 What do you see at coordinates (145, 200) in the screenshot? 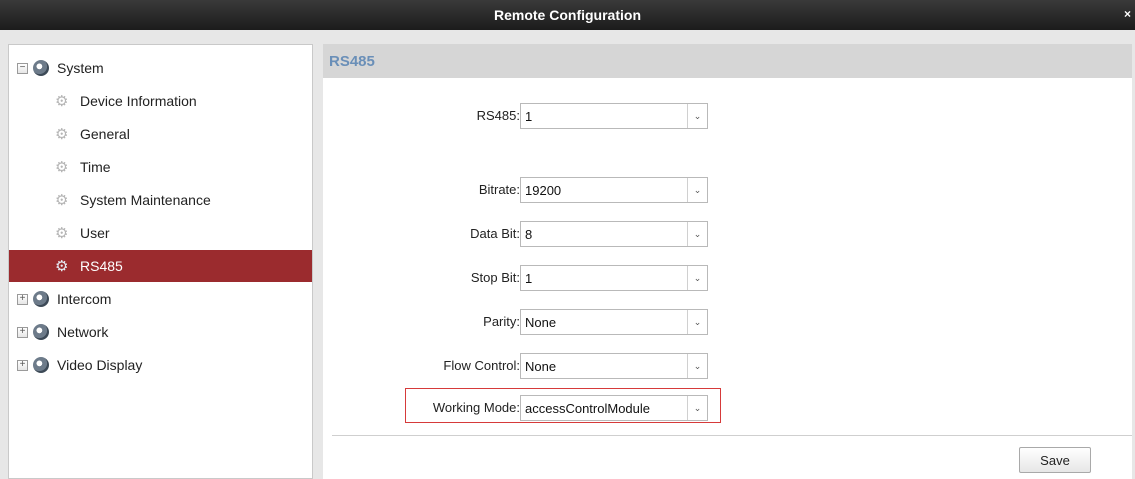
I see `tree-item-label: System Maintenance` at bounding box center [145, 200].